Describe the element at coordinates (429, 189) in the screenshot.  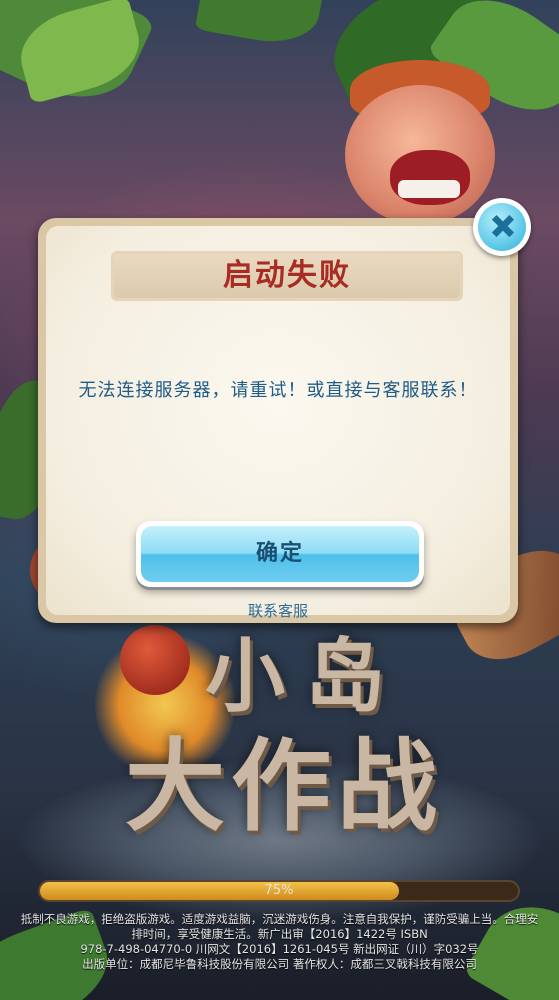
I see `character-teeth` at that location.